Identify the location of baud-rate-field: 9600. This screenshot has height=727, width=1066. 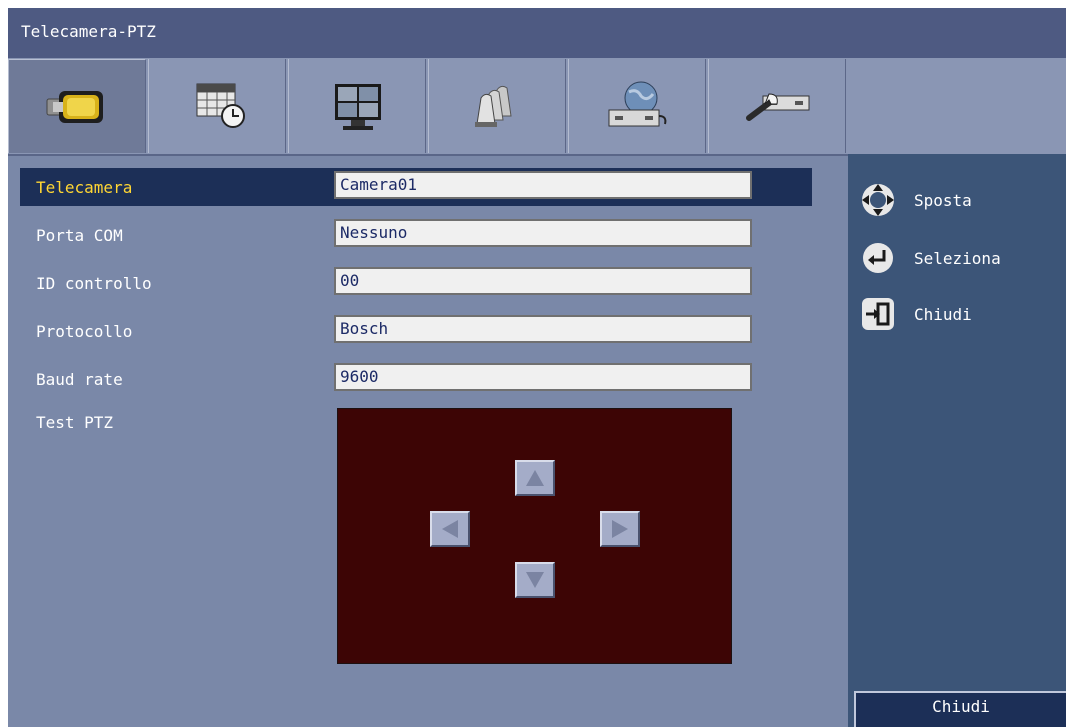
(543, 377).